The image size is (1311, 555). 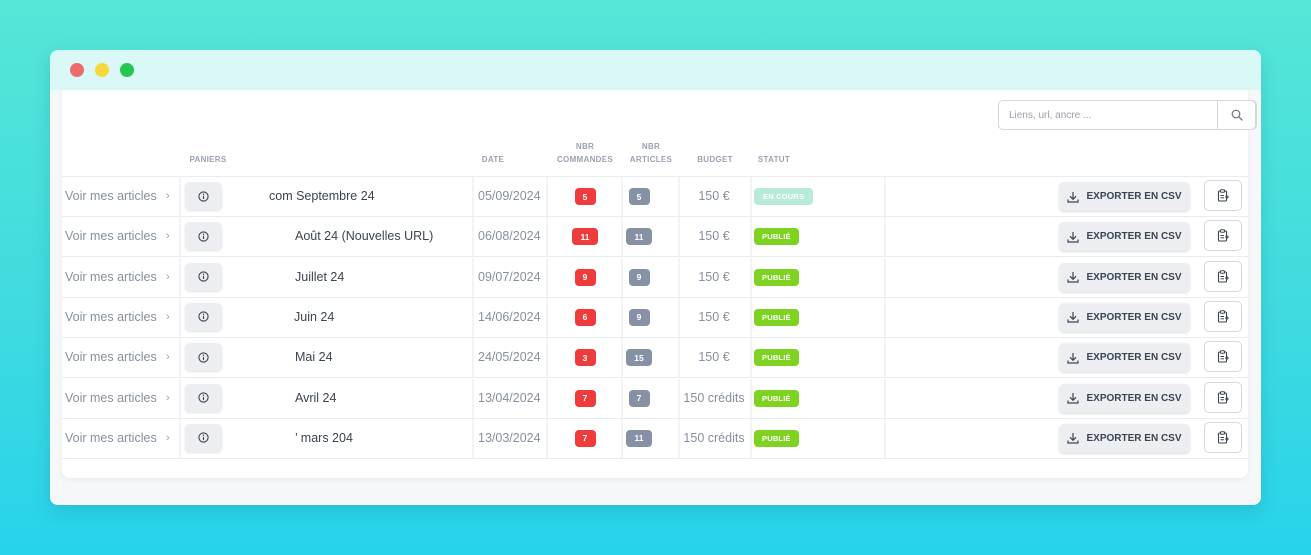 I want to click on basket-date: 05/09/2024, so click(x=509, y=196).